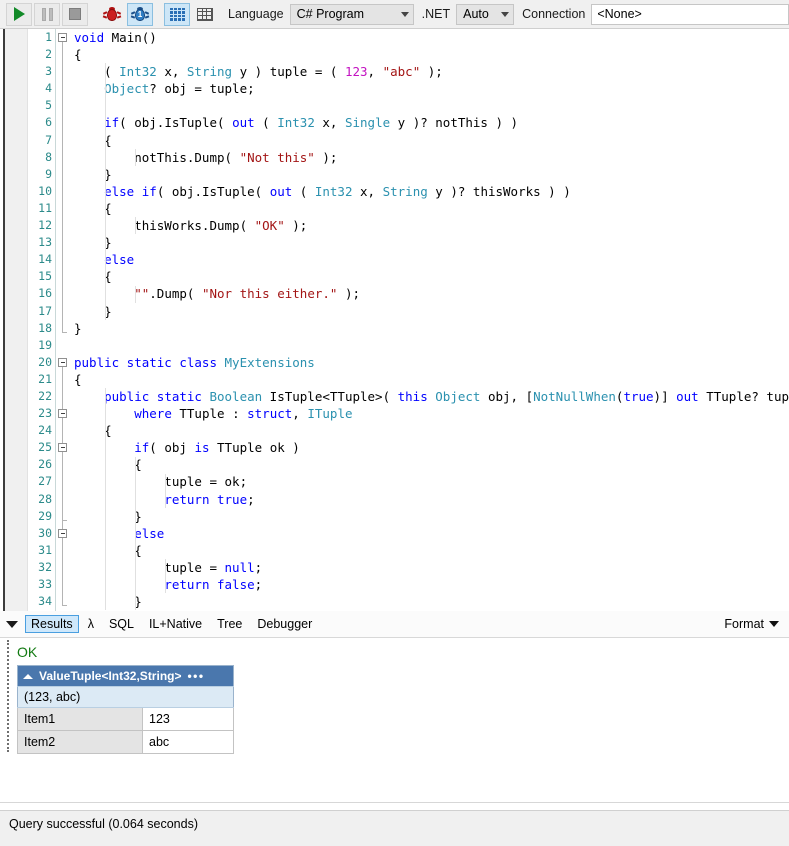  Describe the element at coordinates (367, 123) in the screenshot. I see `code-token: Single` at that location.